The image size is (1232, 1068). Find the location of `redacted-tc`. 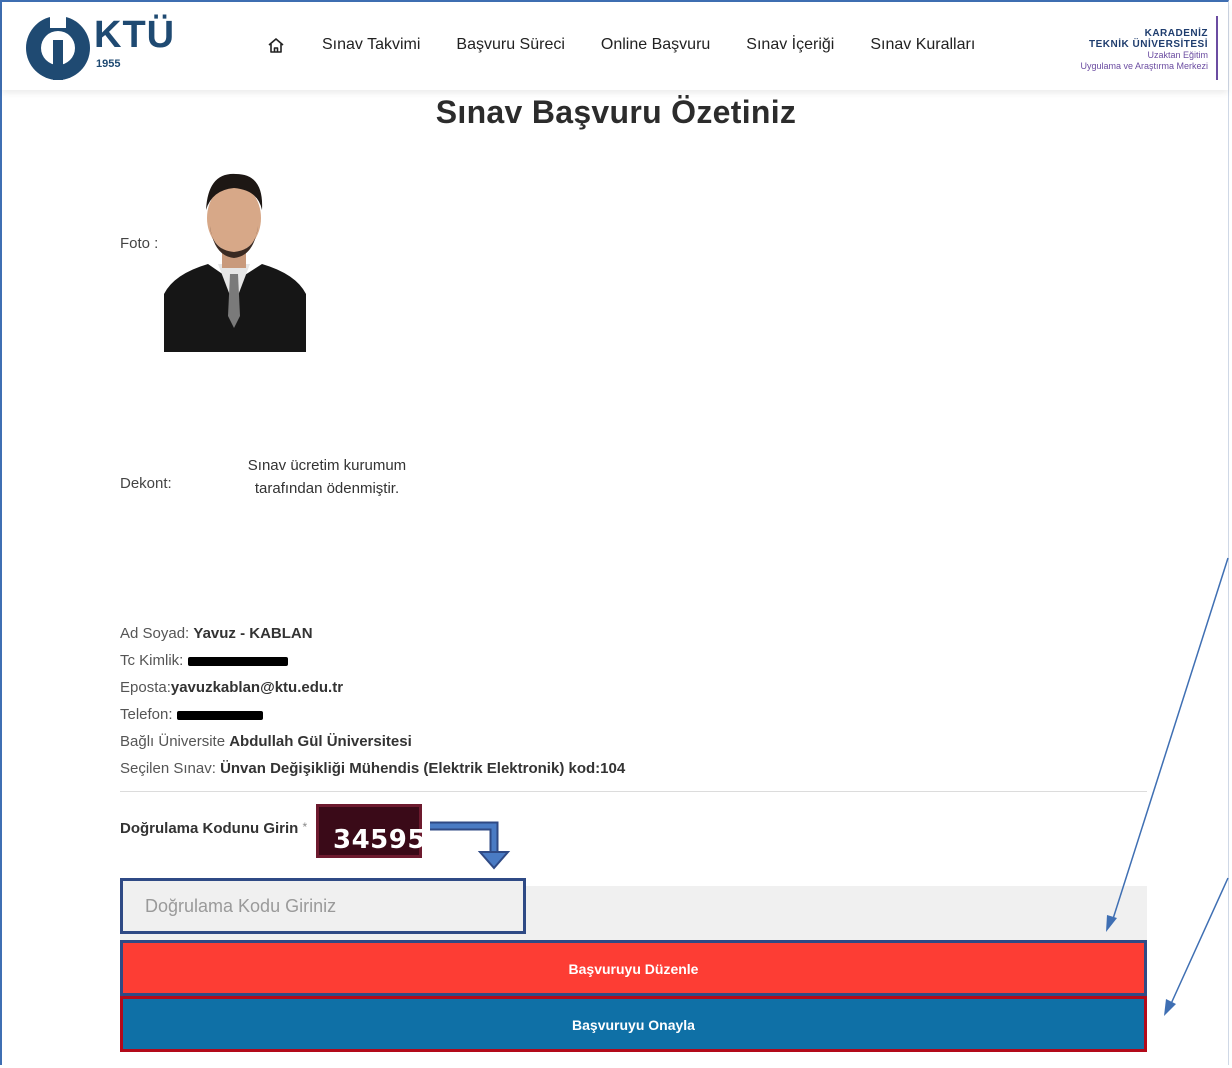

redacted-tc is located at coordinates (237, 661).